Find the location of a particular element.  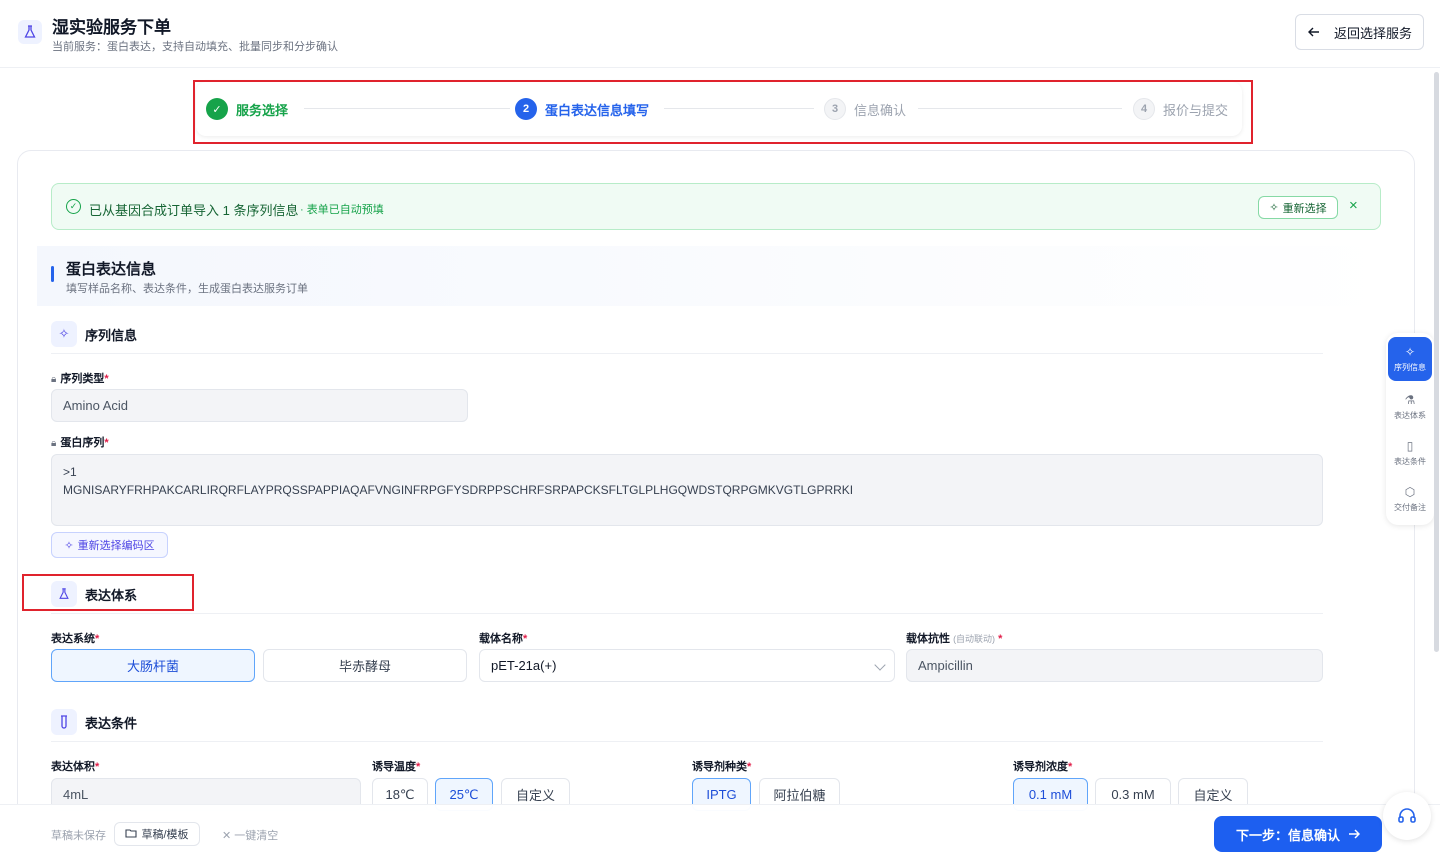

expression-conditions-group-header: 表达条件 is located at coordinates (94, 722).